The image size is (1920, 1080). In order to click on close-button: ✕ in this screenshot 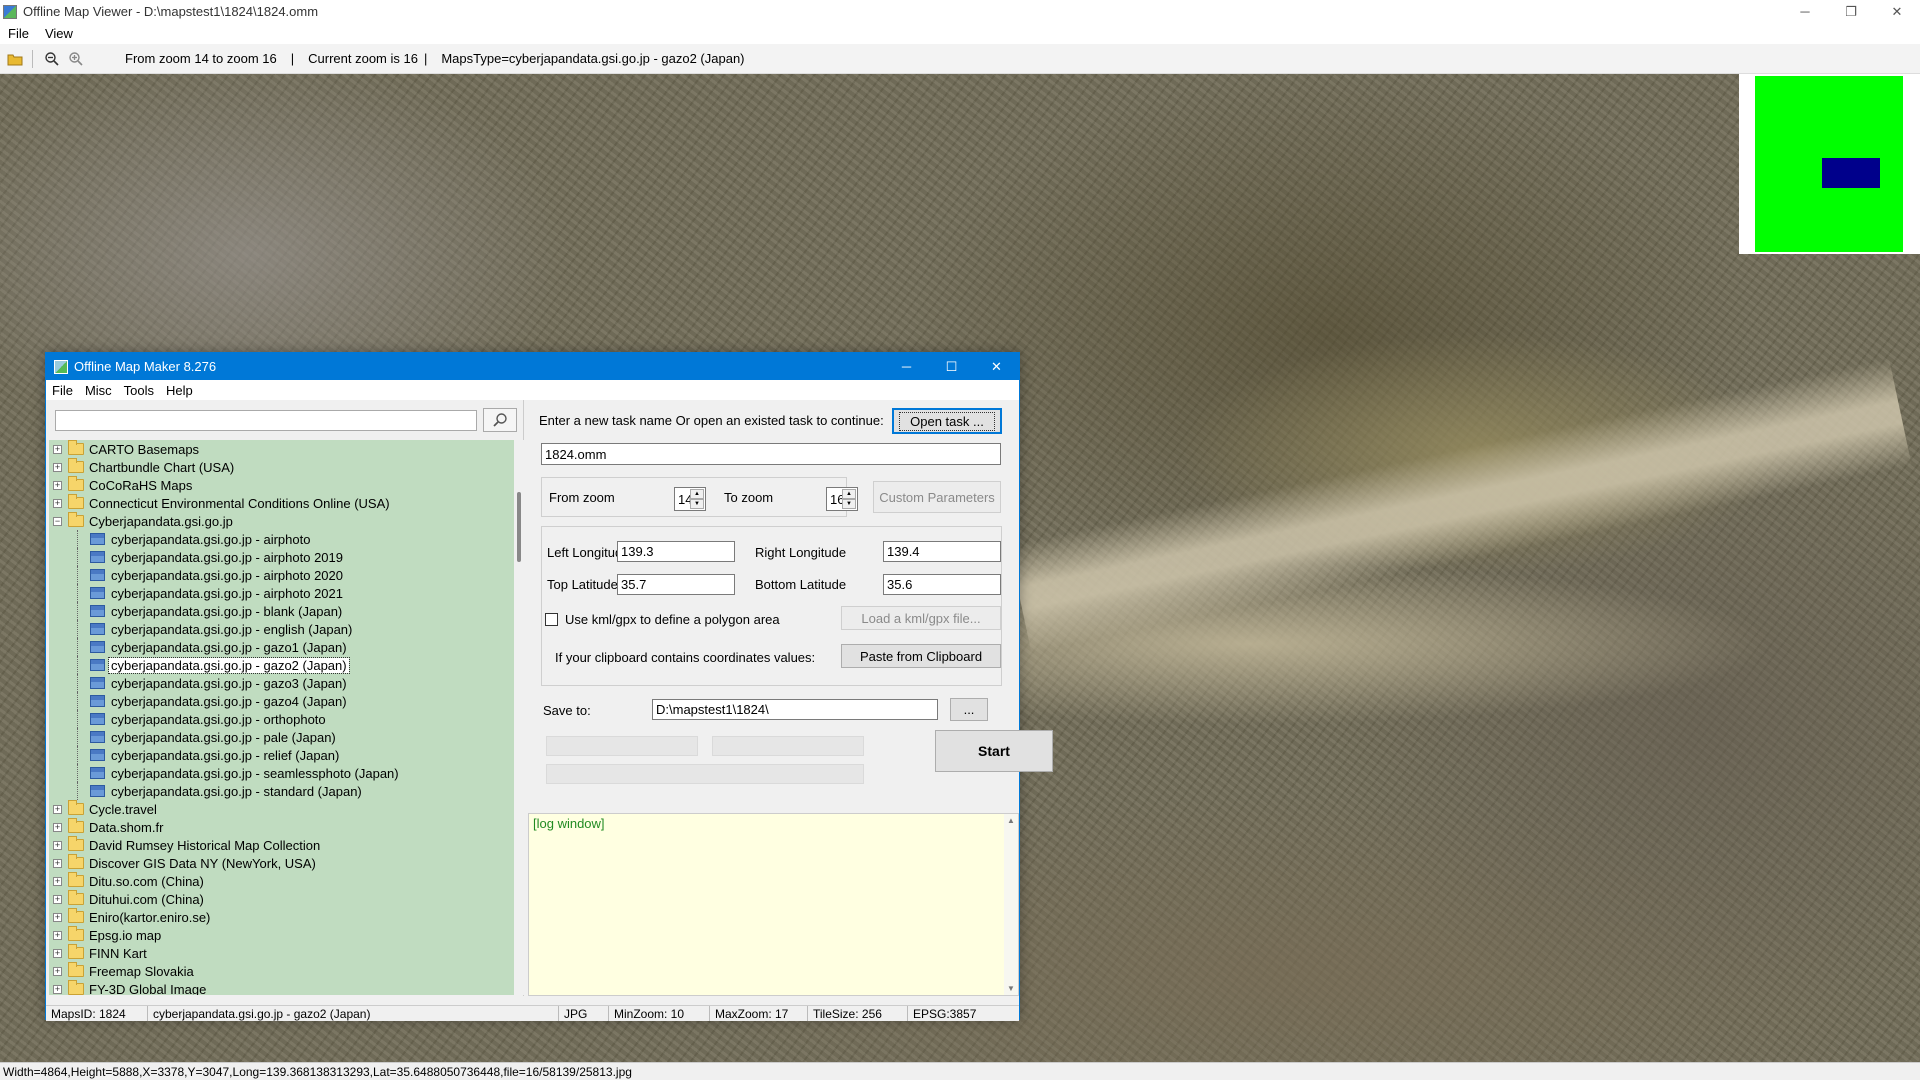, I will do `click(1897, 11)`.